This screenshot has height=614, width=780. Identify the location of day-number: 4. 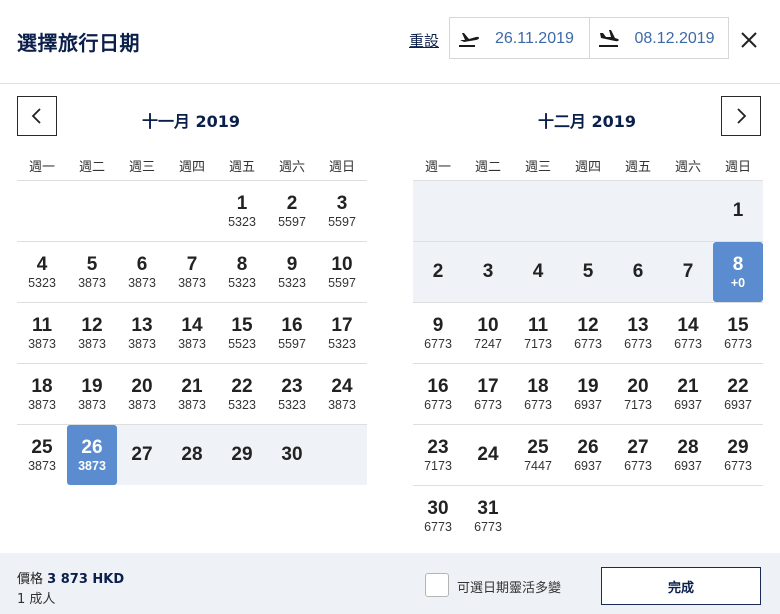
(538, 271).